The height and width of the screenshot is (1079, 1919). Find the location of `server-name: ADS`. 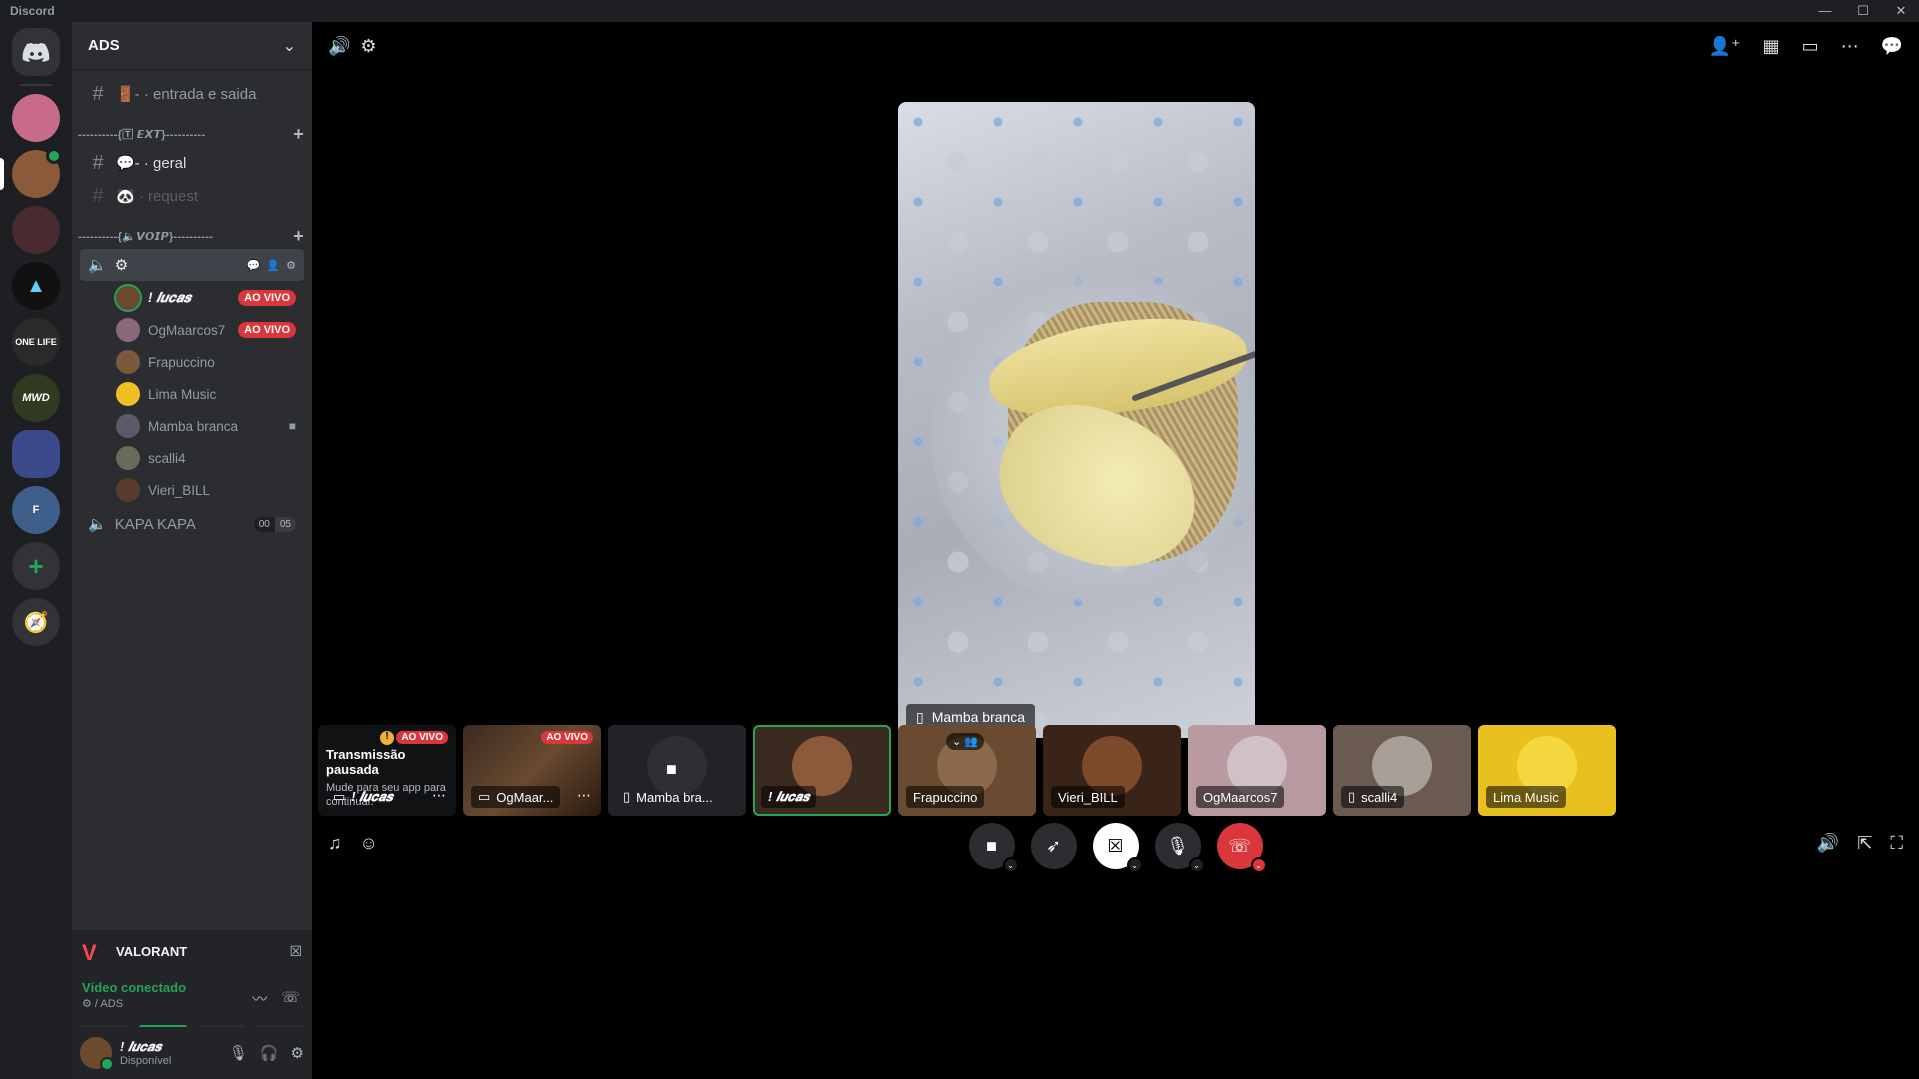

server-name: ADS is located at coordinates (104, 45).